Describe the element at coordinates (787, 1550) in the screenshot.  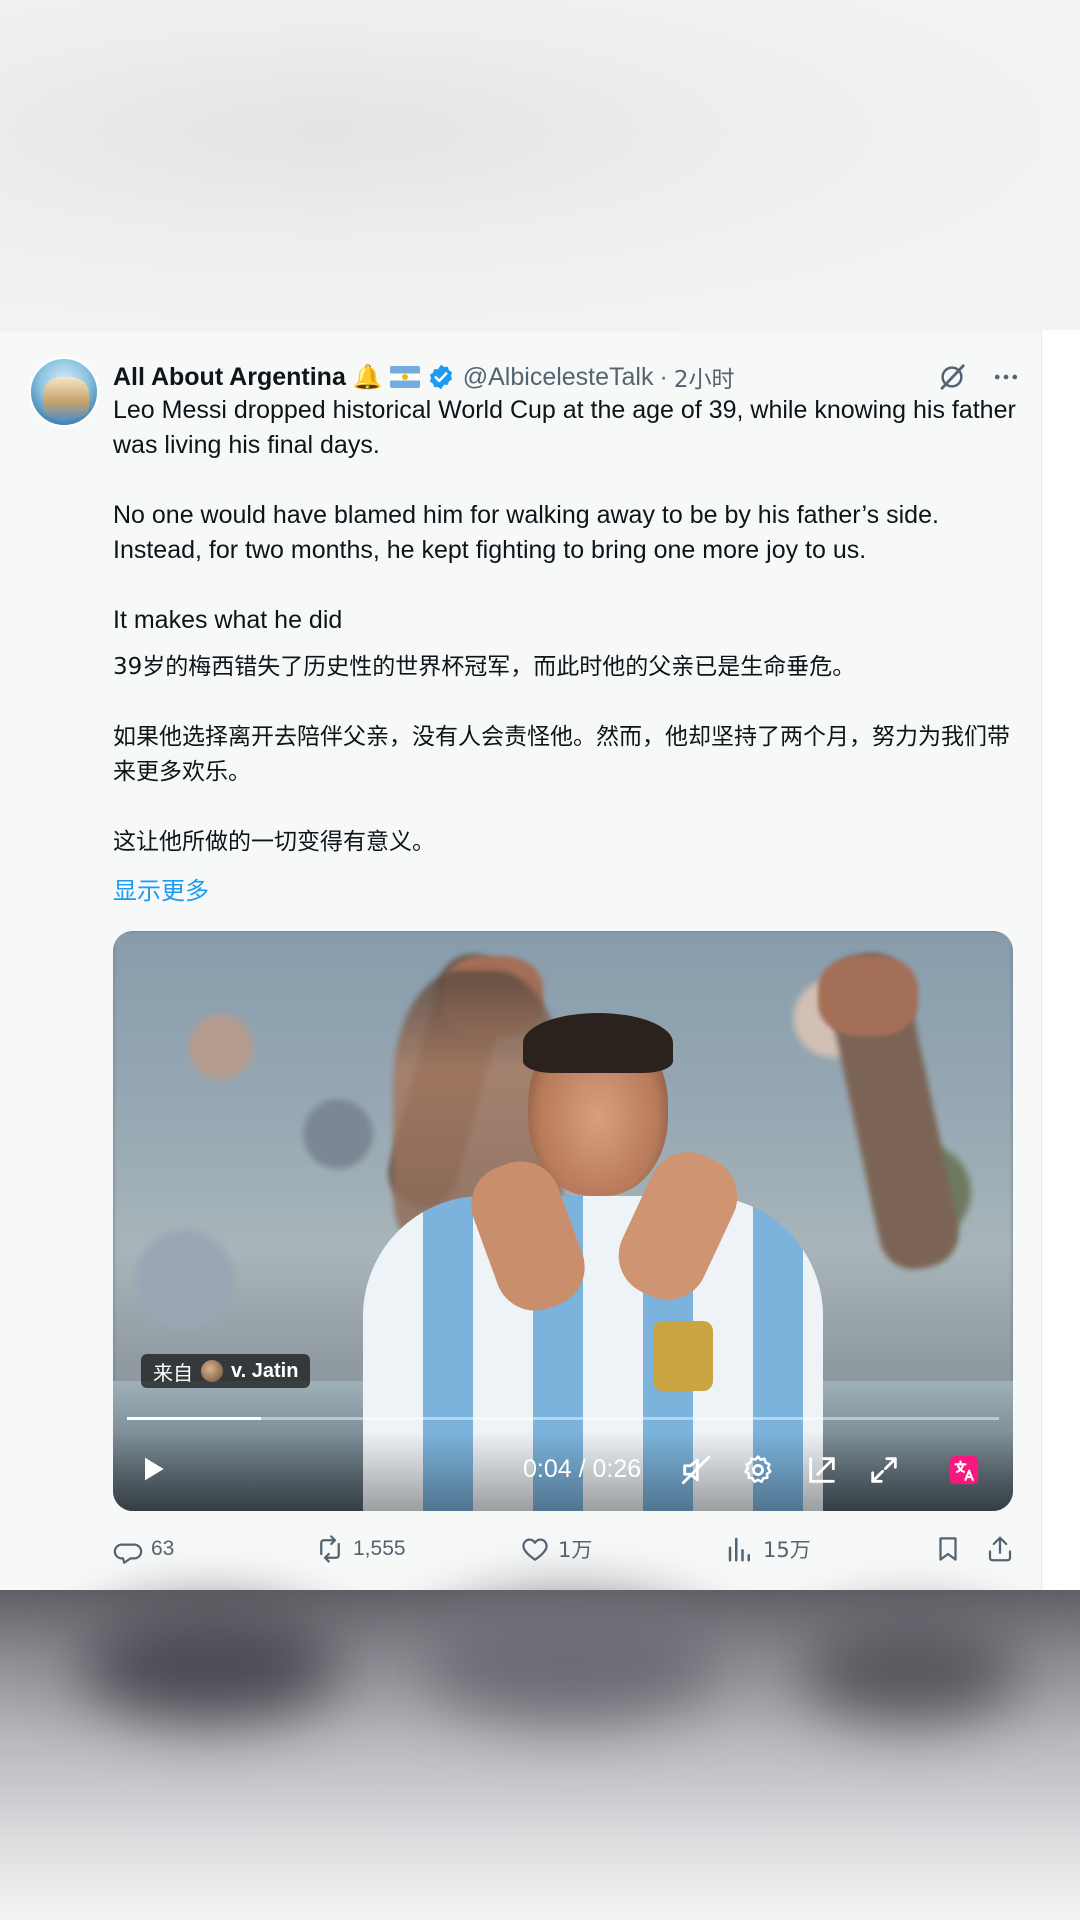
I see `views-count: 15万` at that location.